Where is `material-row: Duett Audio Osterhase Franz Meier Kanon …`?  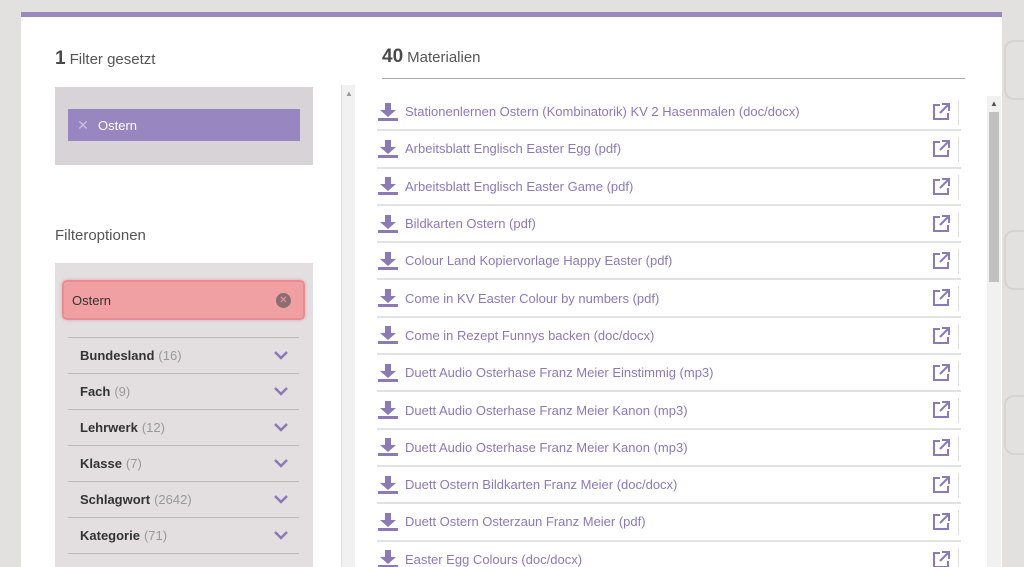 material-row: Duett Audio Osterhase Franz Meier Kanon … is located at coordinates (669, 411).